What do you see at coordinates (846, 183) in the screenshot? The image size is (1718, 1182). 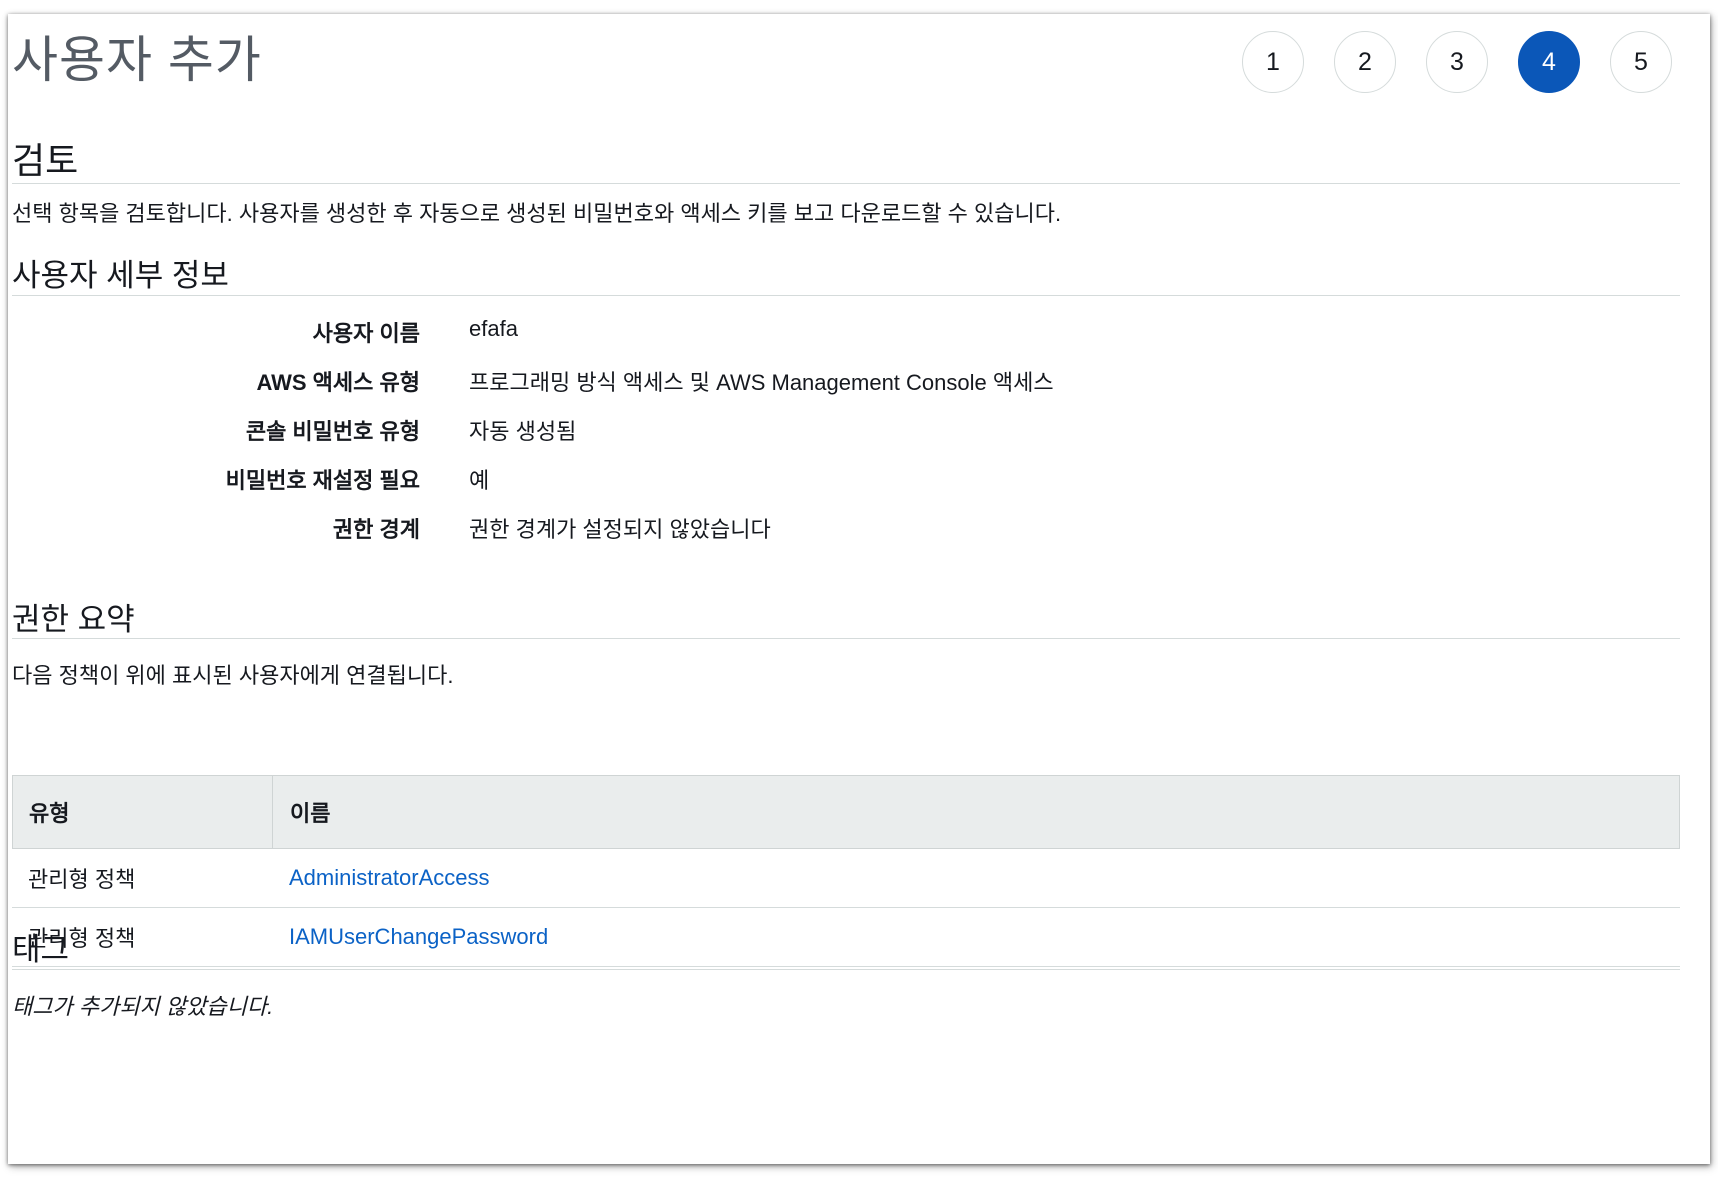 I see `review-divider` at bounding box center [846, 183].